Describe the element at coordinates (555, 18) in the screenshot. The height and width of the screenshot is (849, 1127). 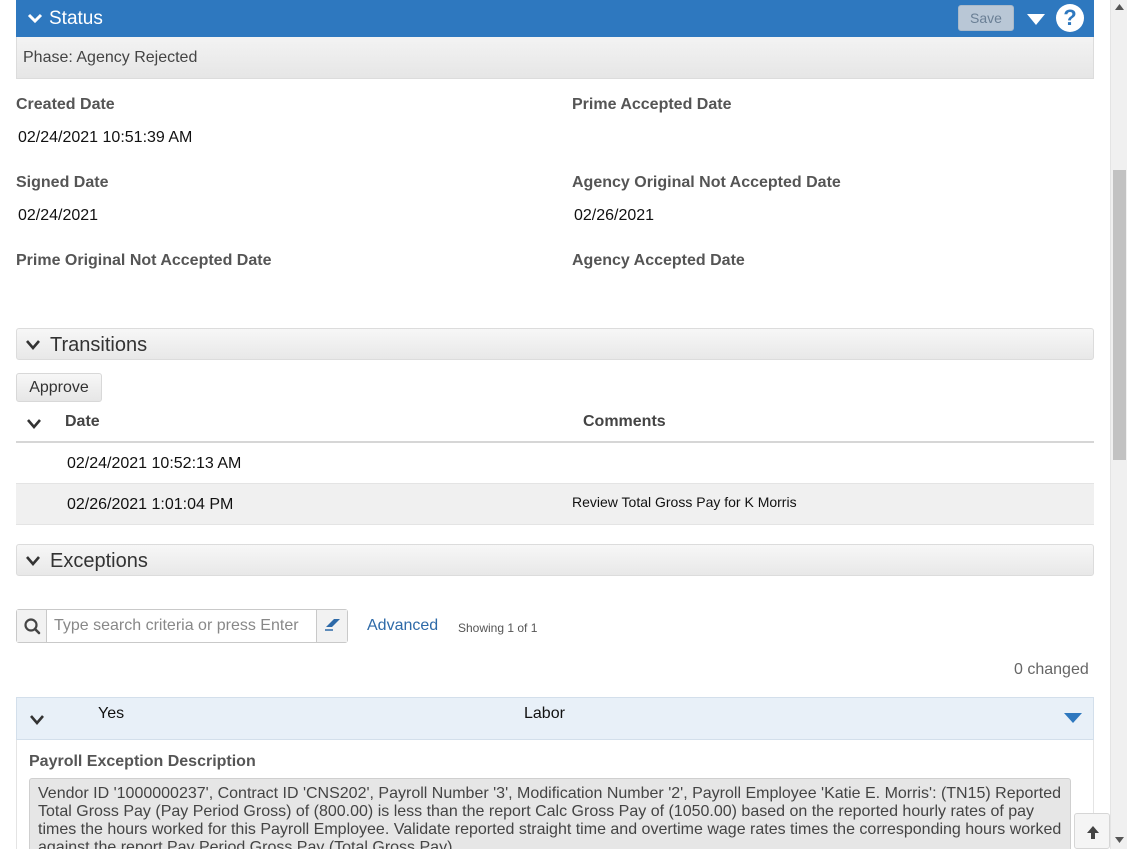
I see `status-header: Status Save ?` at that location.